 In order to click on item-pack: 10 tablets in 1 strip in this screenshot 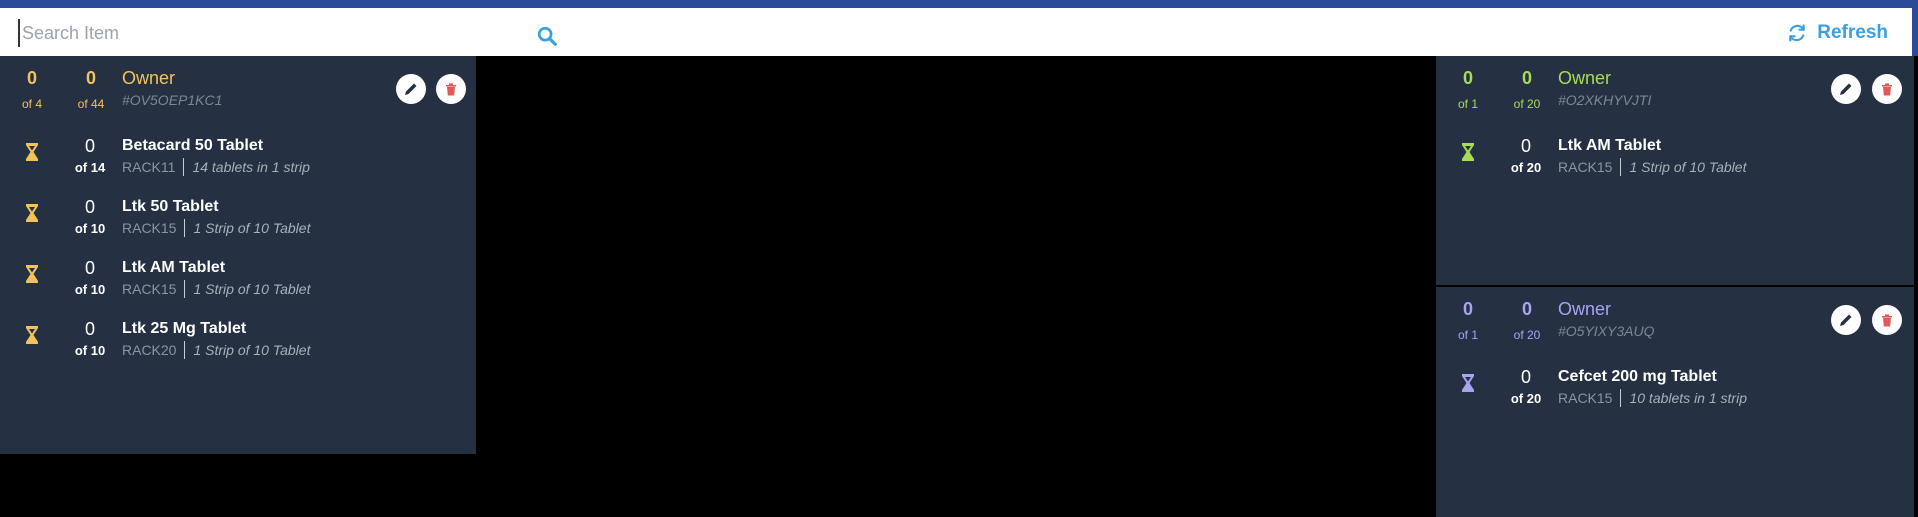, I will do `click(1688, 398)`.